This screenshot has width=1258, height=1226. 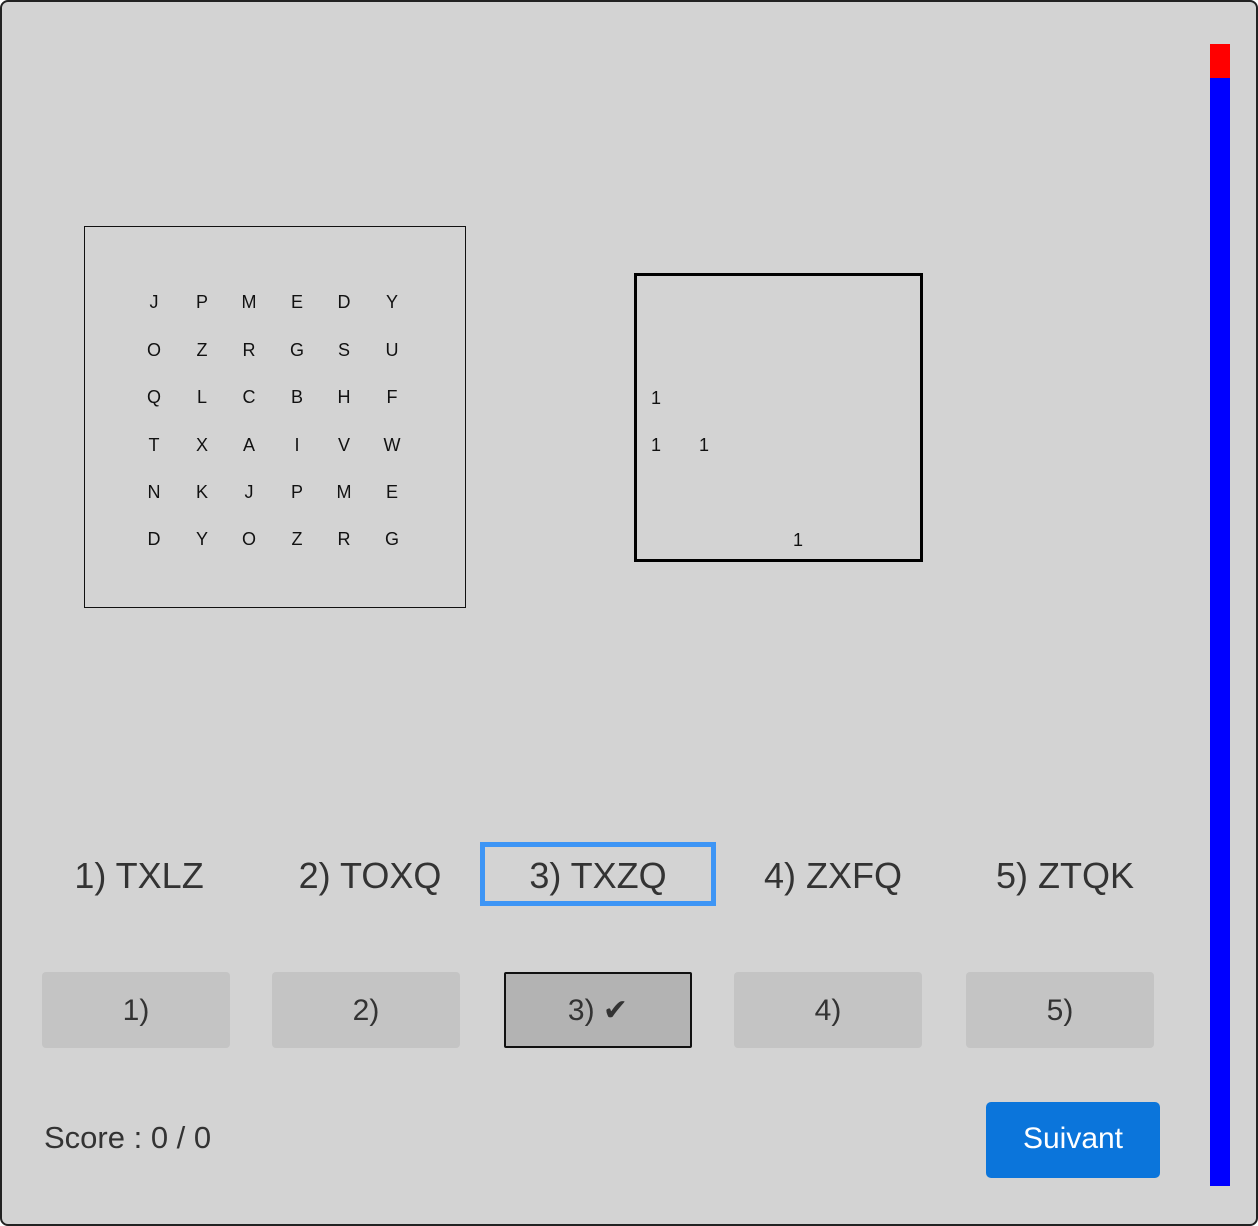 I want to click on option-1: 1) TXLZ, so click(x=139, y=875).